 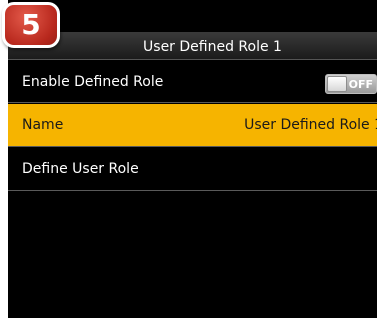 I want to click on step-number: 5, so click(x=31, y=24).